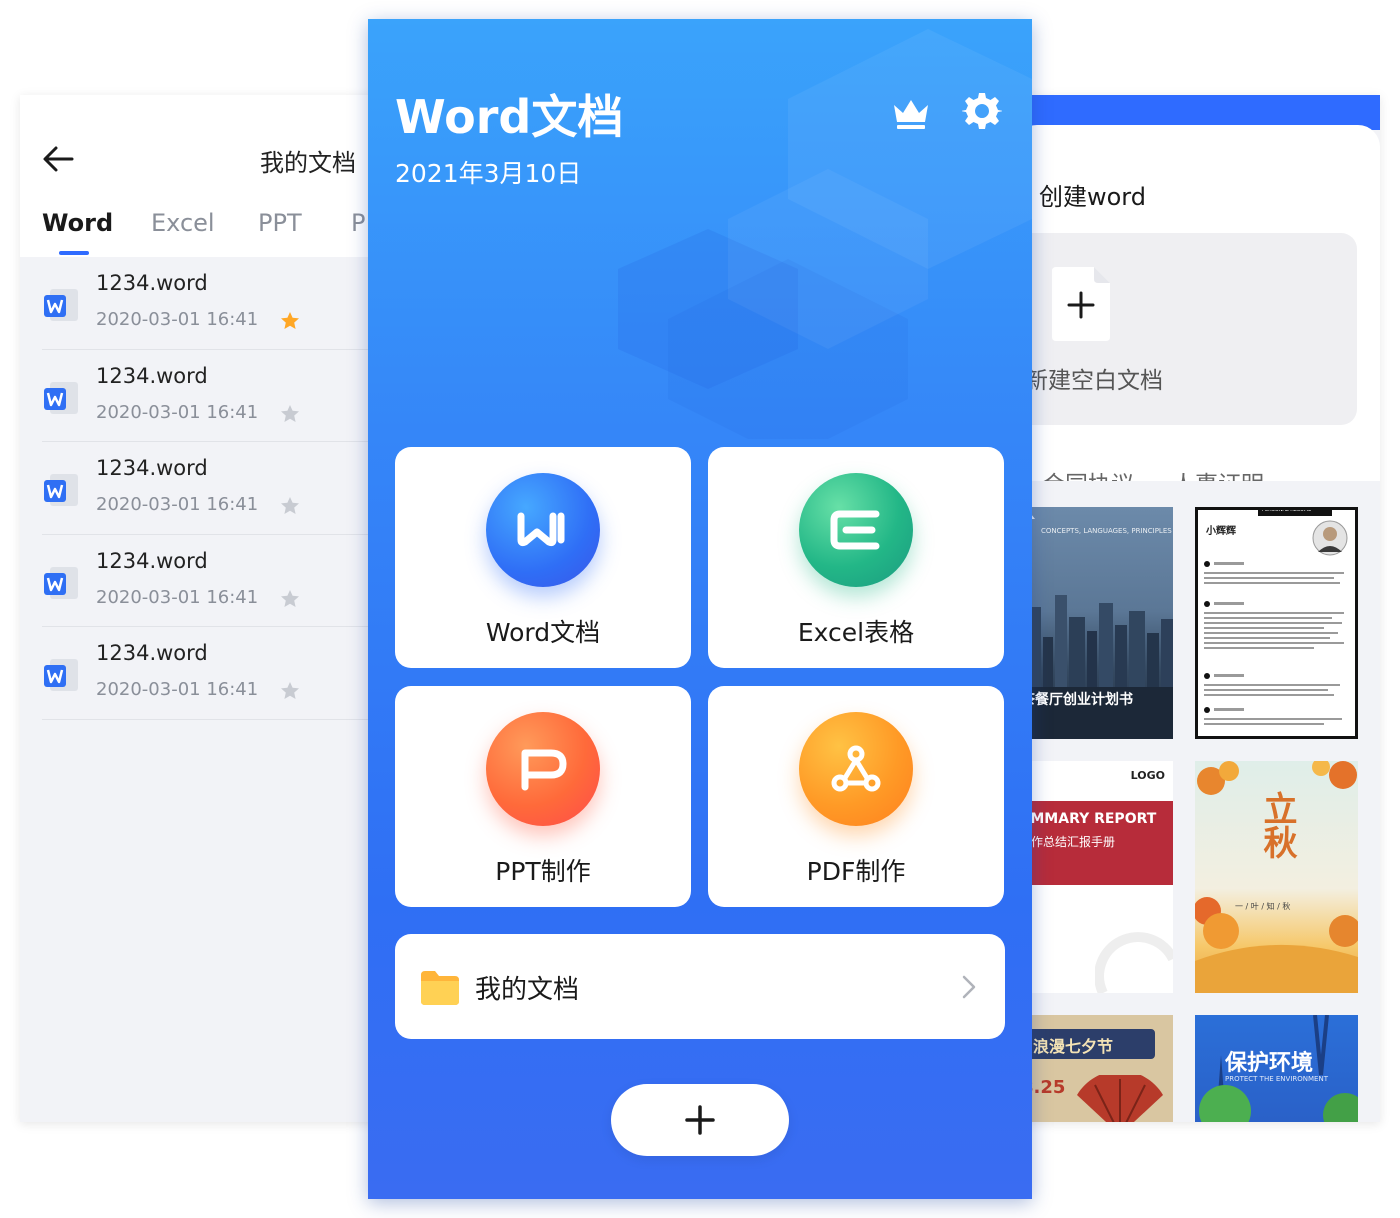  Describe the element at coordinates (1120, 1098) in the screenshot. I see `fan-illustration` at that location.